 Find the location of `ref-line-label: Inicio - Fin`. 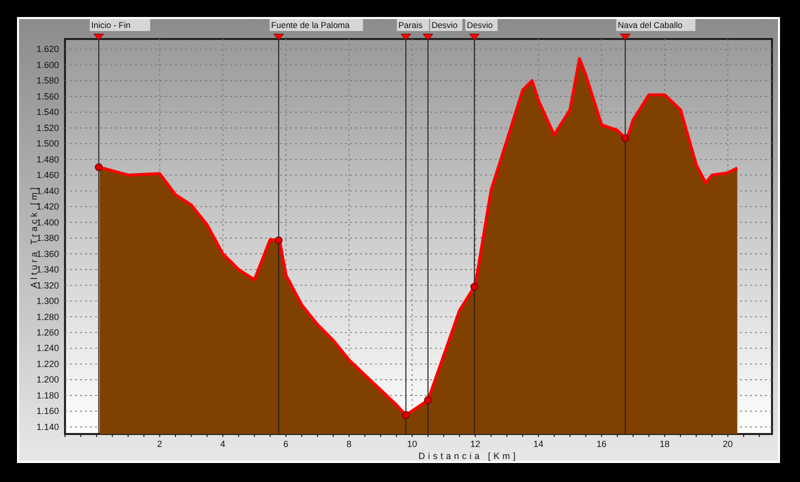

ref-line-label: Inicio - Fin is located at coordinates (111, 25).